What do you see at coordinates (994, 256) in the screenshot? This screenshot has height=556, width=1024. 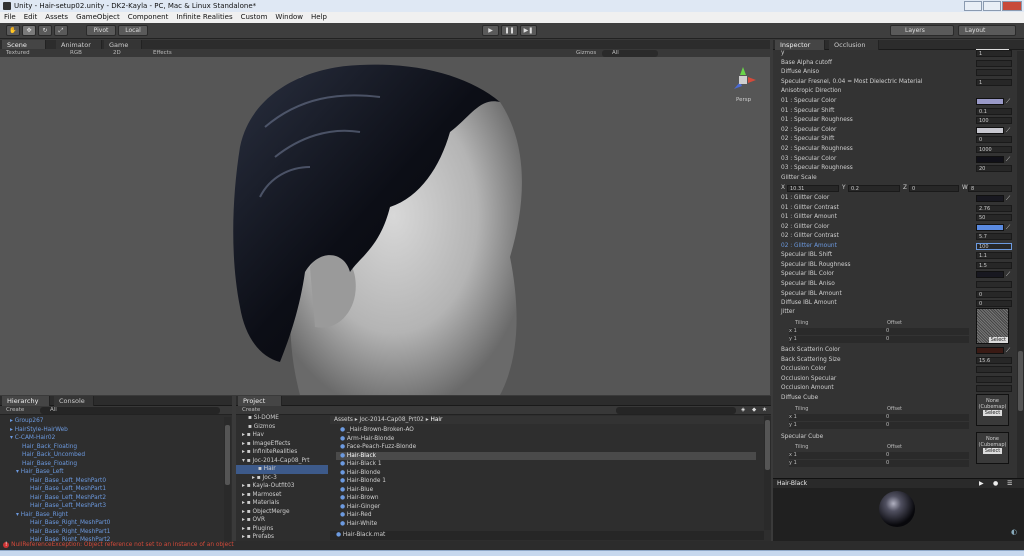 I see `property-value-field: 1.1` at bounding box center [994, 256].